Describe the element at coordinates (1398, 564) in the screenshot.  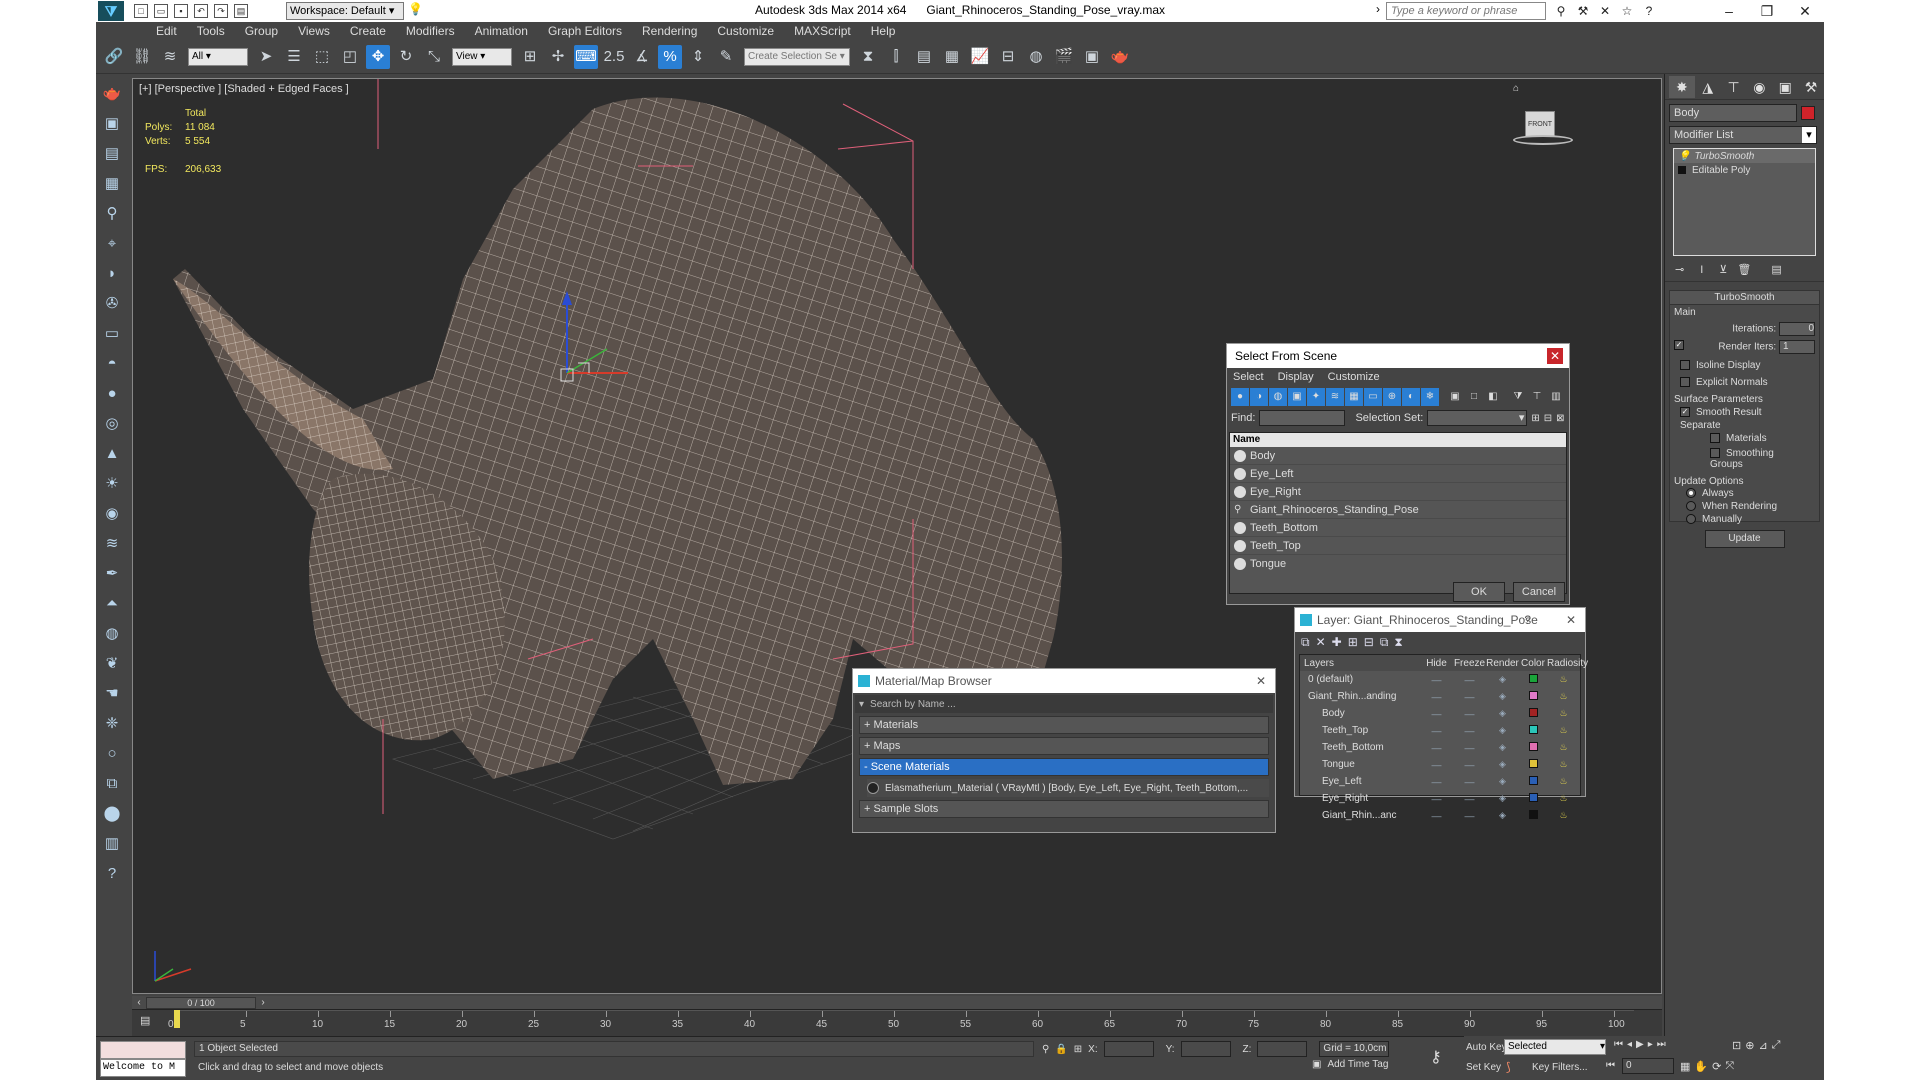
I see `list-item: Tongue` at that location.